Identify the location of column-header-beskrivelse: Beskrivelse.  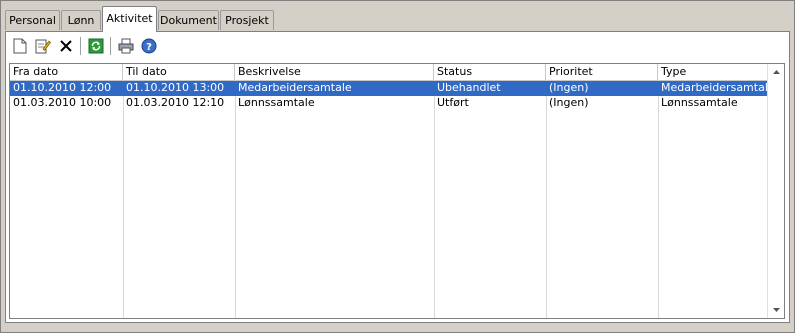
(334, 72).